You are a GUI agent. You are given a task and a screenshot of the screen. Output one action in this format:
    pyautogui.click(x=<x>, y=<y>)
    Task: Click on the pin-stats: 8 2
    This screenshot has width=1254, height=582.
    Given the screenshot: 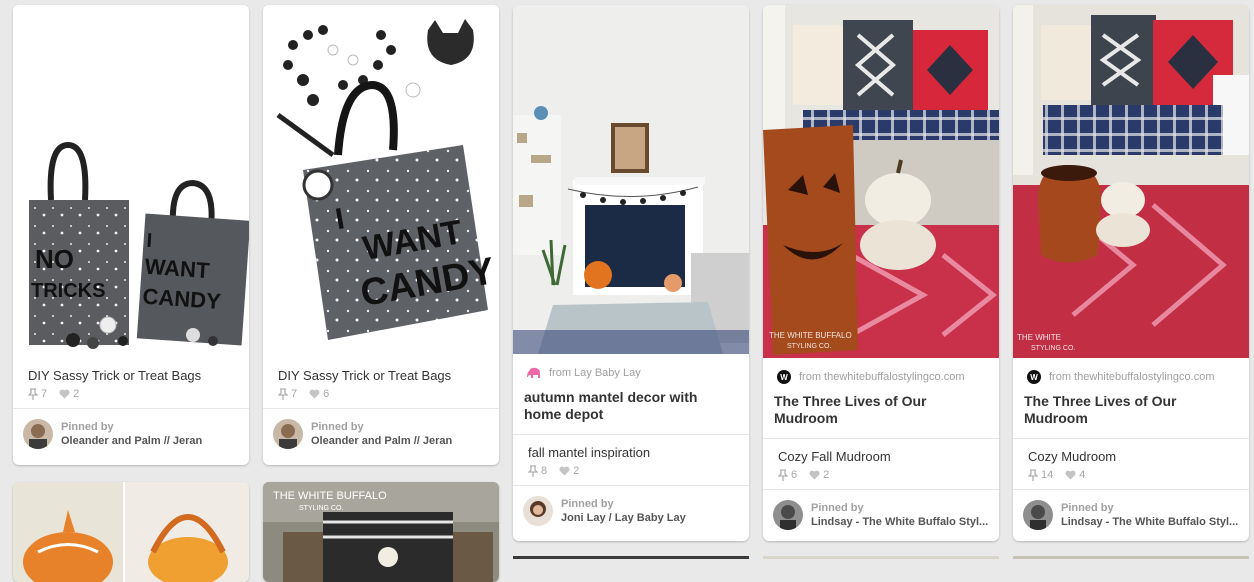 What is the action you would take?
    pyautogui.click(x=631, y=473)
    